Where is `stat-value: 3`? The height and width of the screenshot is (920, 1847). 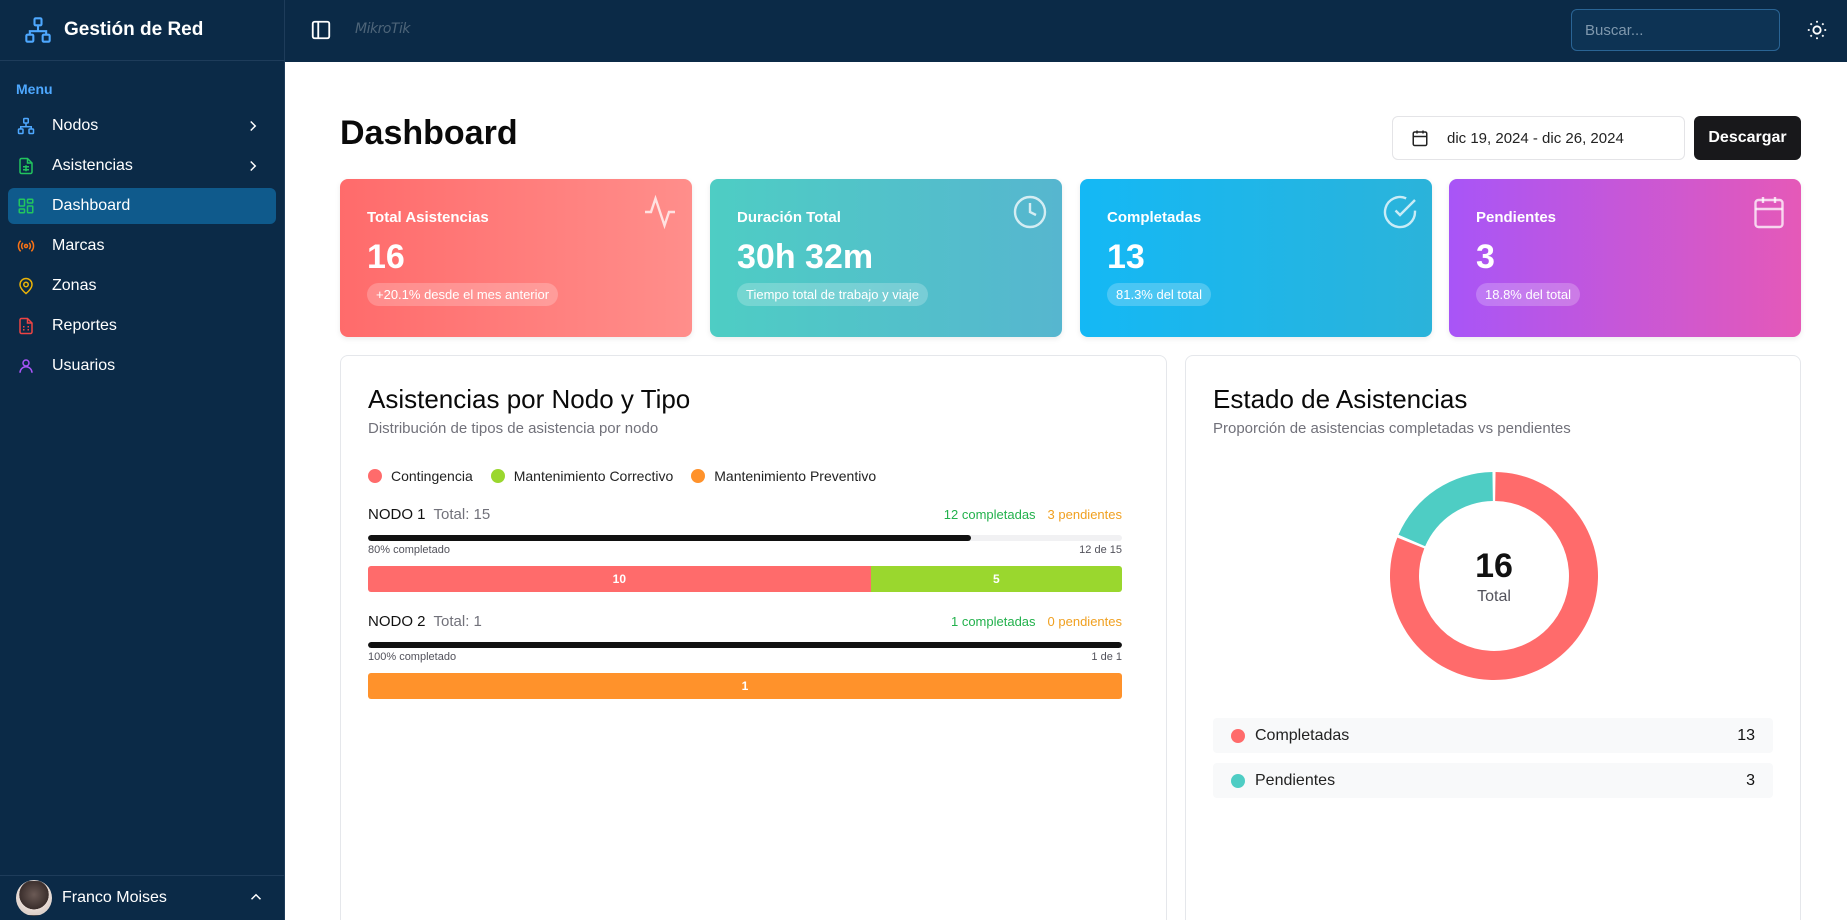 stat-value: 3 is located at coordinates (1485, 257).